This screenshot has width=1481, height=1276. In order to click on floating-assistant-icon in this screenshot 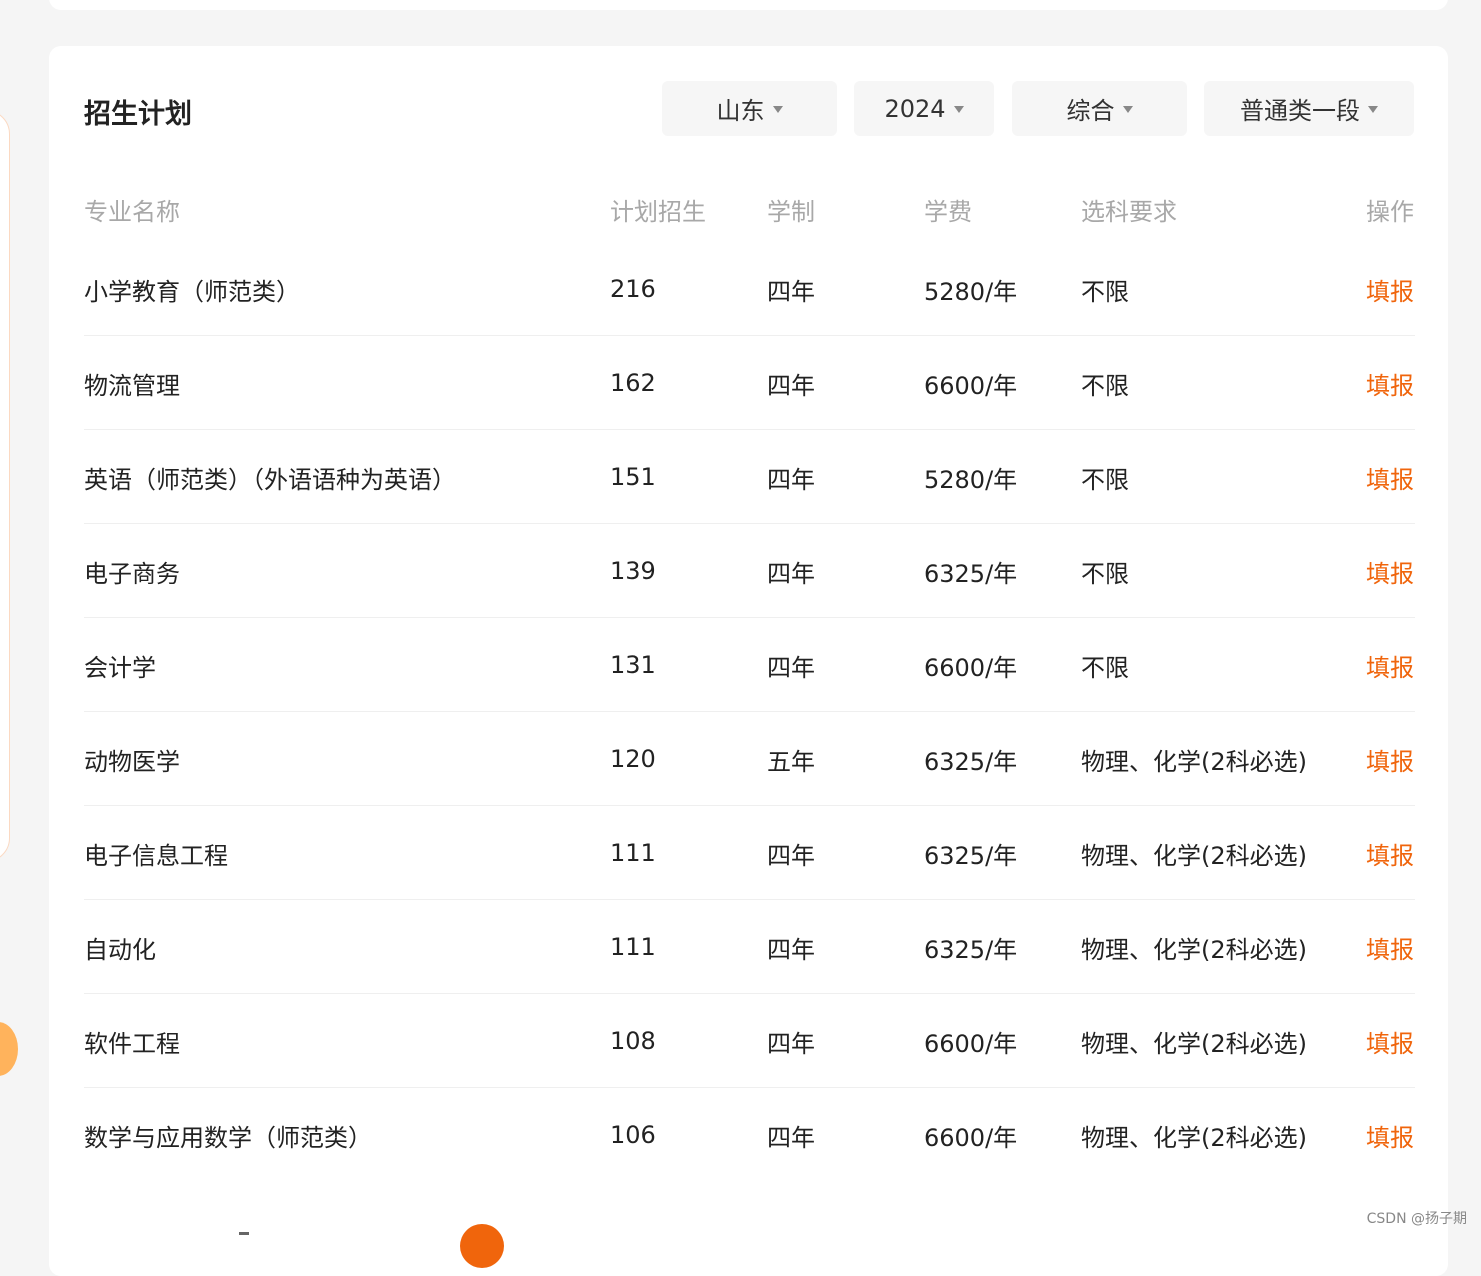, I will do `click(9, 1049)`.